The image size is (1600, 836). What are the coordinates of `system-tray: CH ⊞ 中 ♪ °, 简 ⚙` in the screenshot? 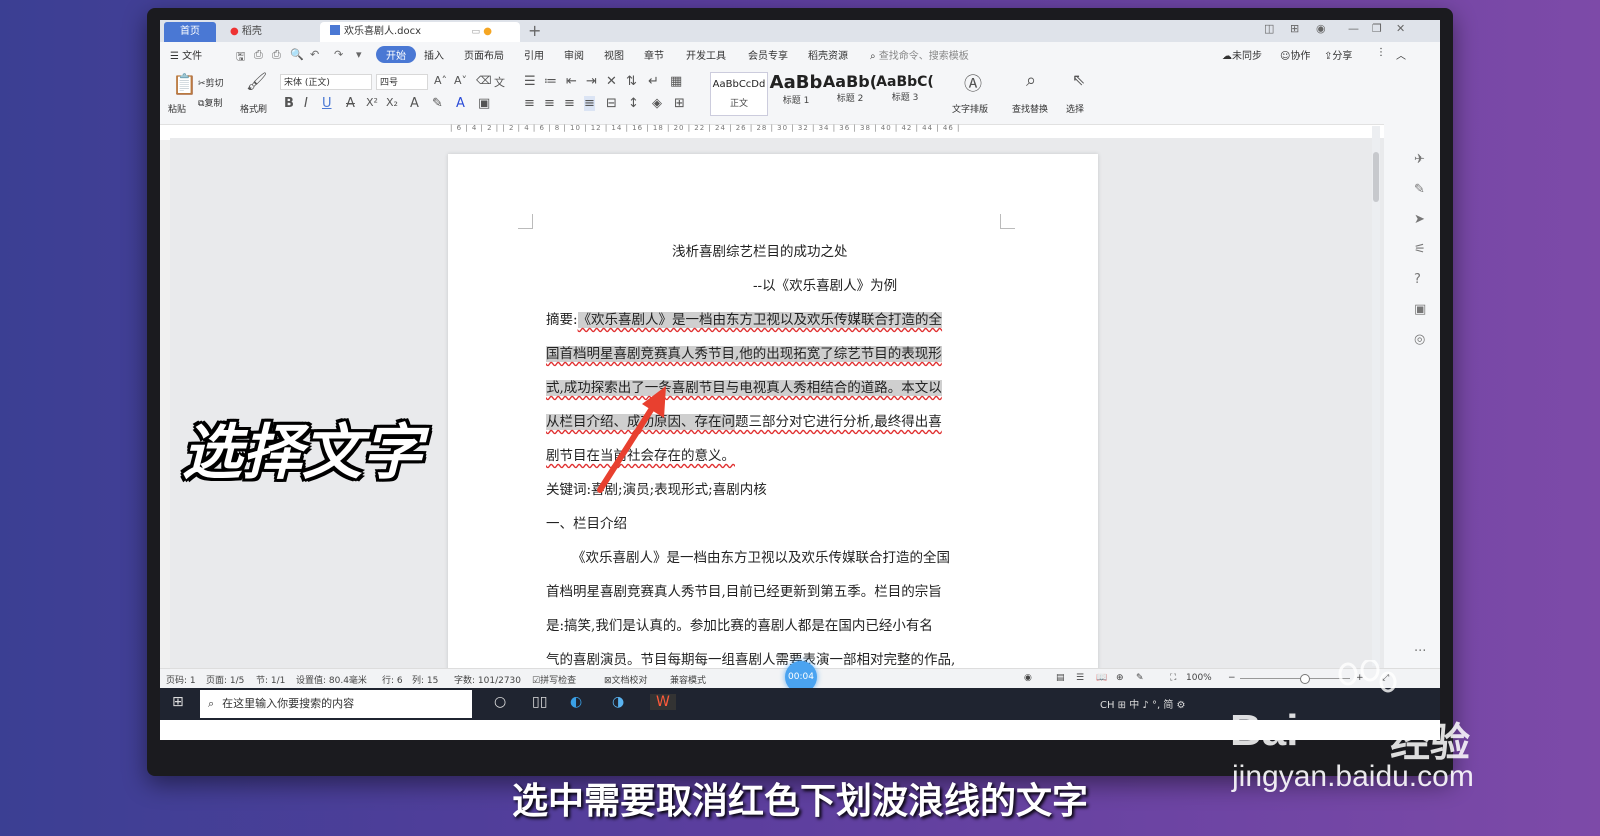 It's located at (1142, 703).